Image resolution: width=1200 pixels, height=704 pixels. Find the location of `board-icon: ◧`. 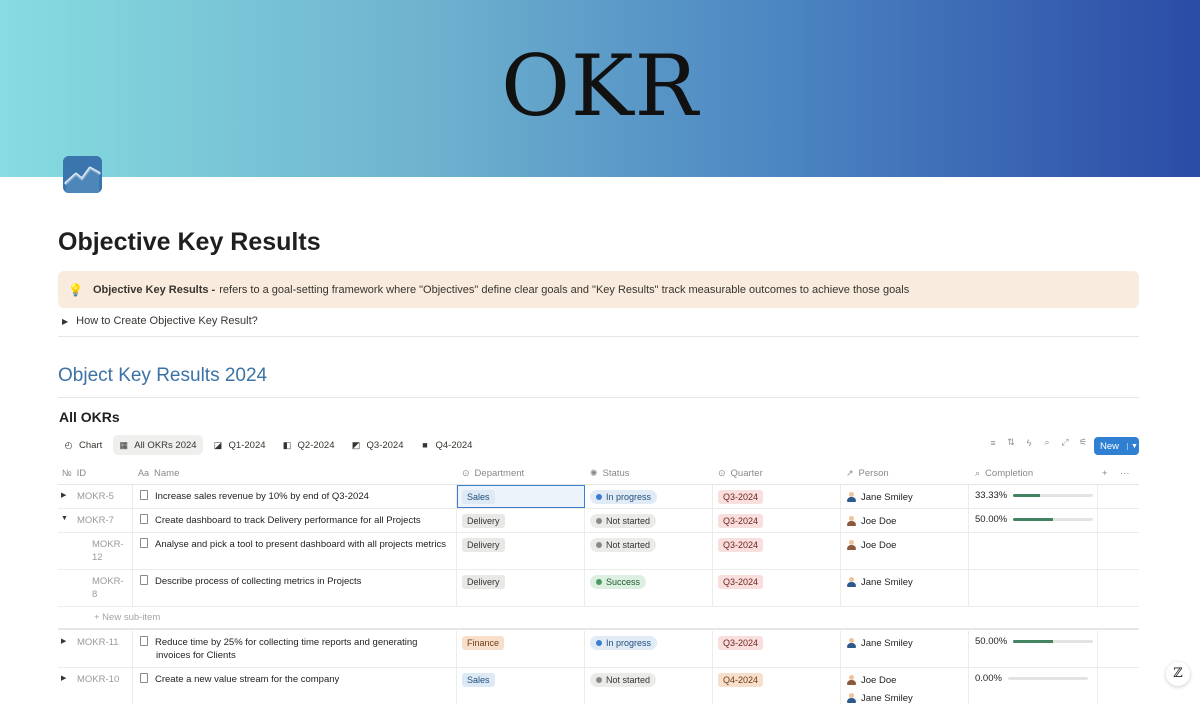

board-icon: ◧ is located at coordinates (287, 444).